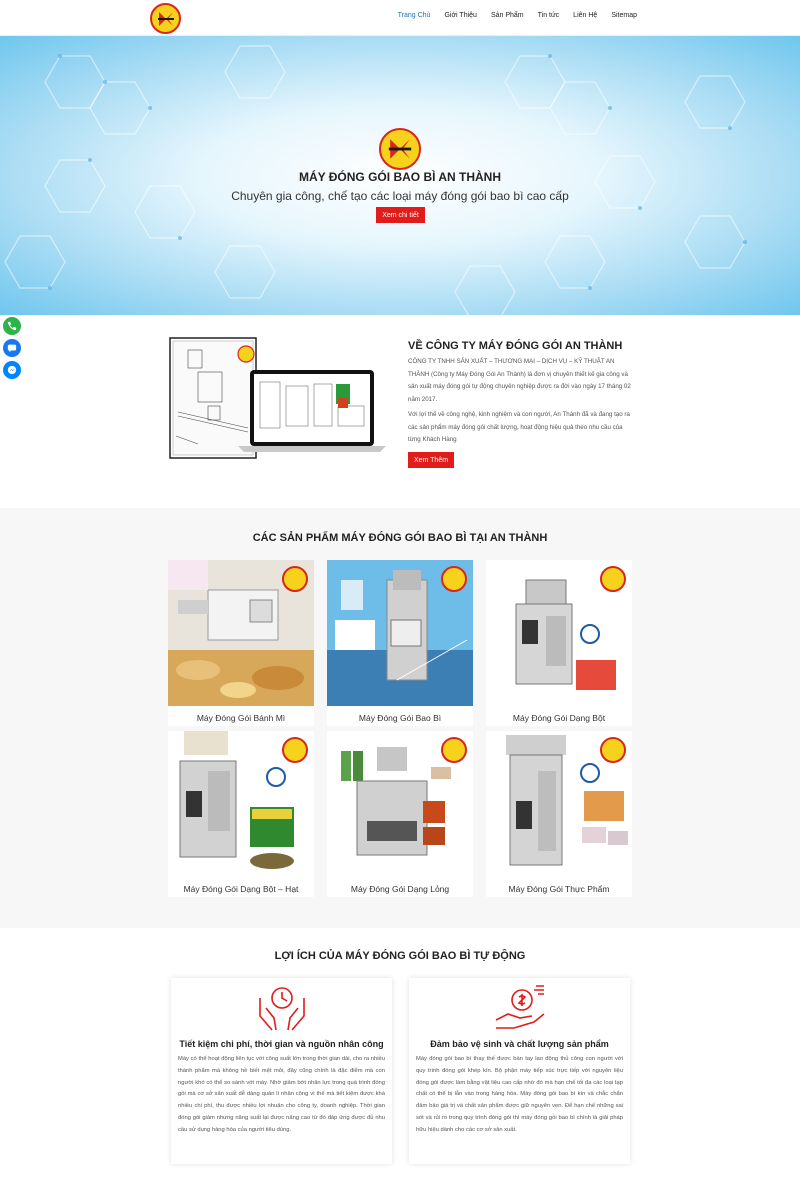 The image size is (800, 1184). What do you see at coordinates (12, 370) in the screenshot?
I see `messenger-icon` at bounding box center [12, 370].